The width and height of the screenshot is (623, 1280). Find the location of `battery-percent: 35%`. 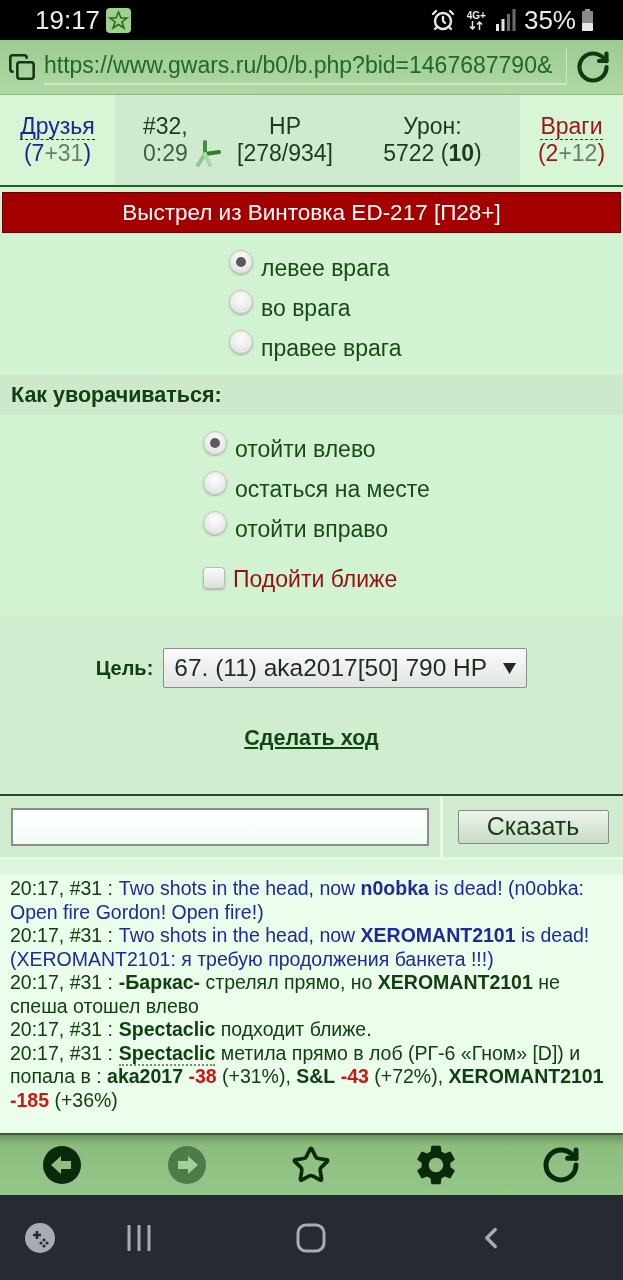

battery-percent: 35% is located at coordinates (549, 20).